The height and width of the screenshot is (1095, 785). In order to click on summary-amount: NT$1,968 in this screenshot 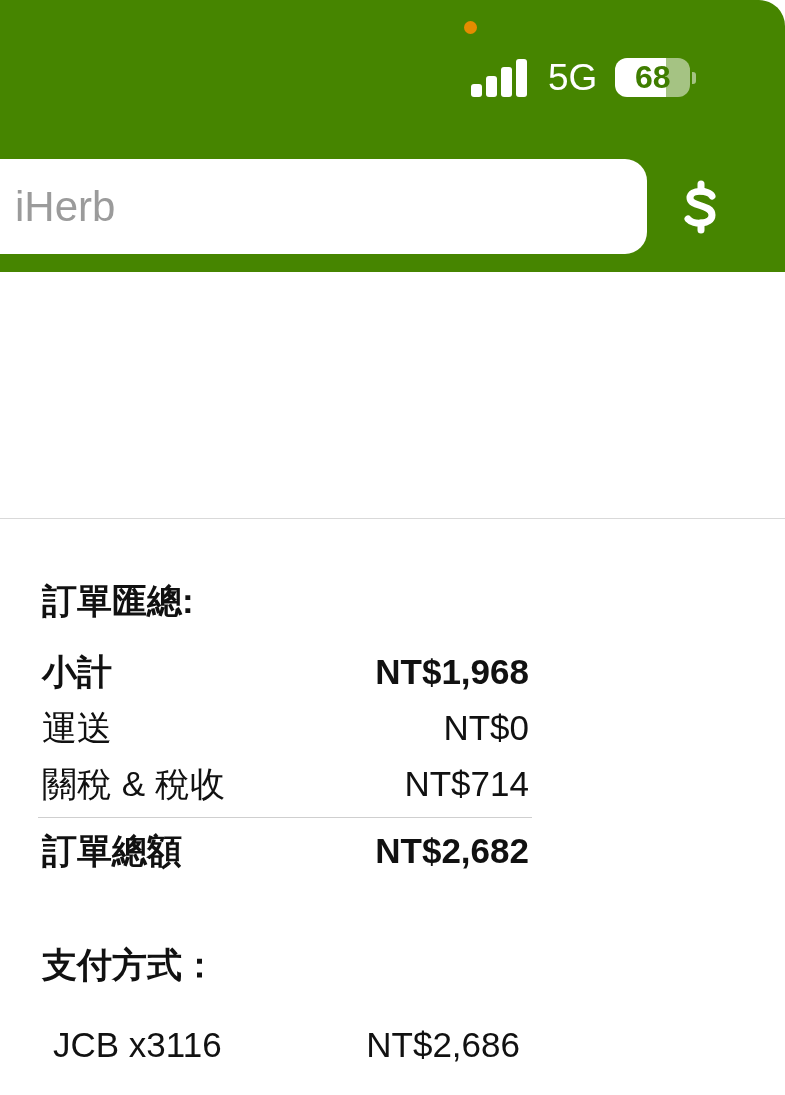, I will do `click(452, 672)`.